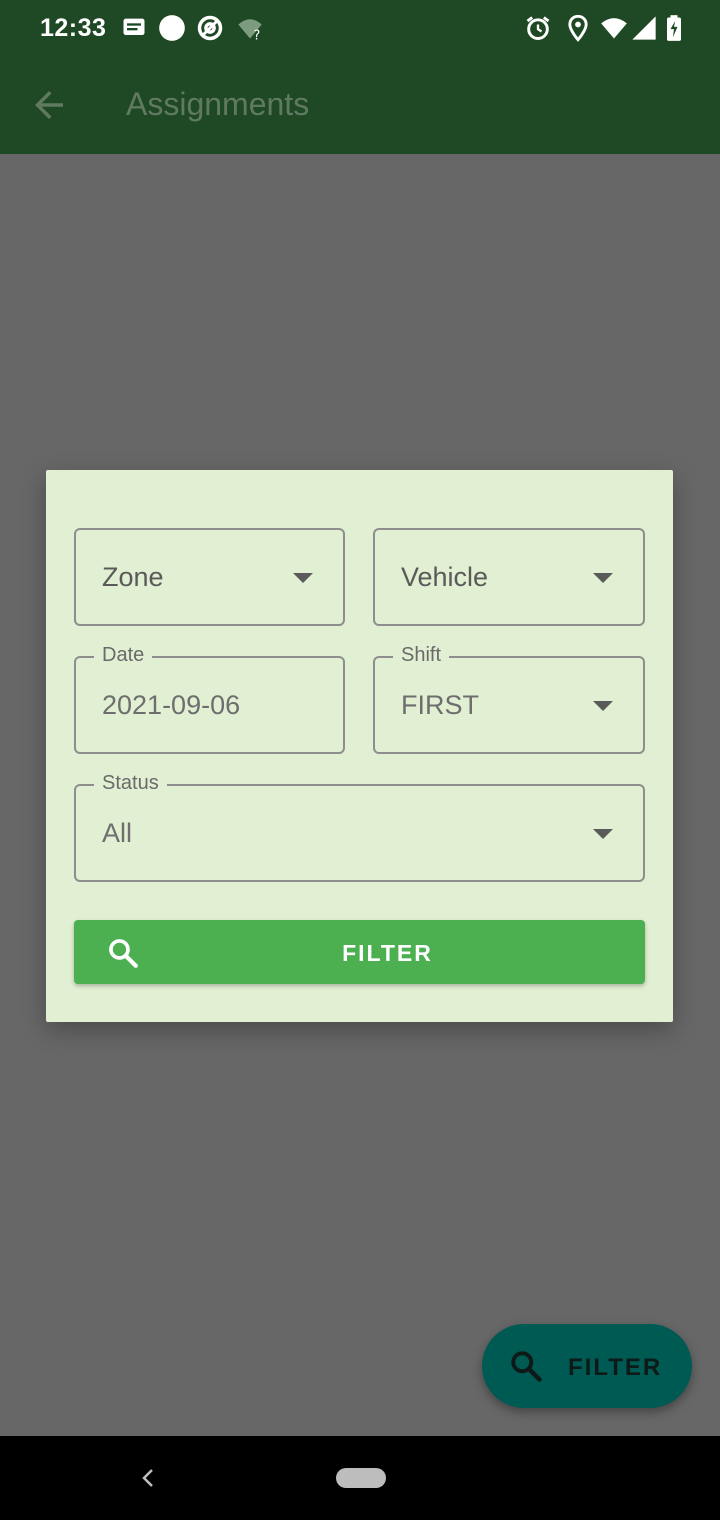 Image resolution: width=720 pixels, height=1520 pixels. I want to click on status-label: Status, so click(130, 783).